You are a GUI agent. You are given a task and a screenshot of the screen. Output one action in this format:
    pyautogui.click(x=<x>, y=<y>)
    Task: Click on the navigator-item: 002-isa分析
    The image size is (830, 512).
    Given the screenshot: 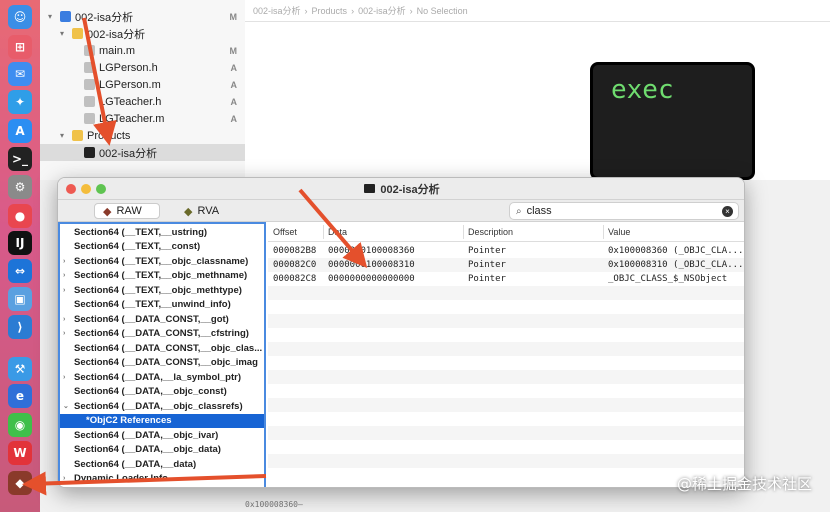 What is the action you would take?
    pyautogui.click(x=142, y=152)
    